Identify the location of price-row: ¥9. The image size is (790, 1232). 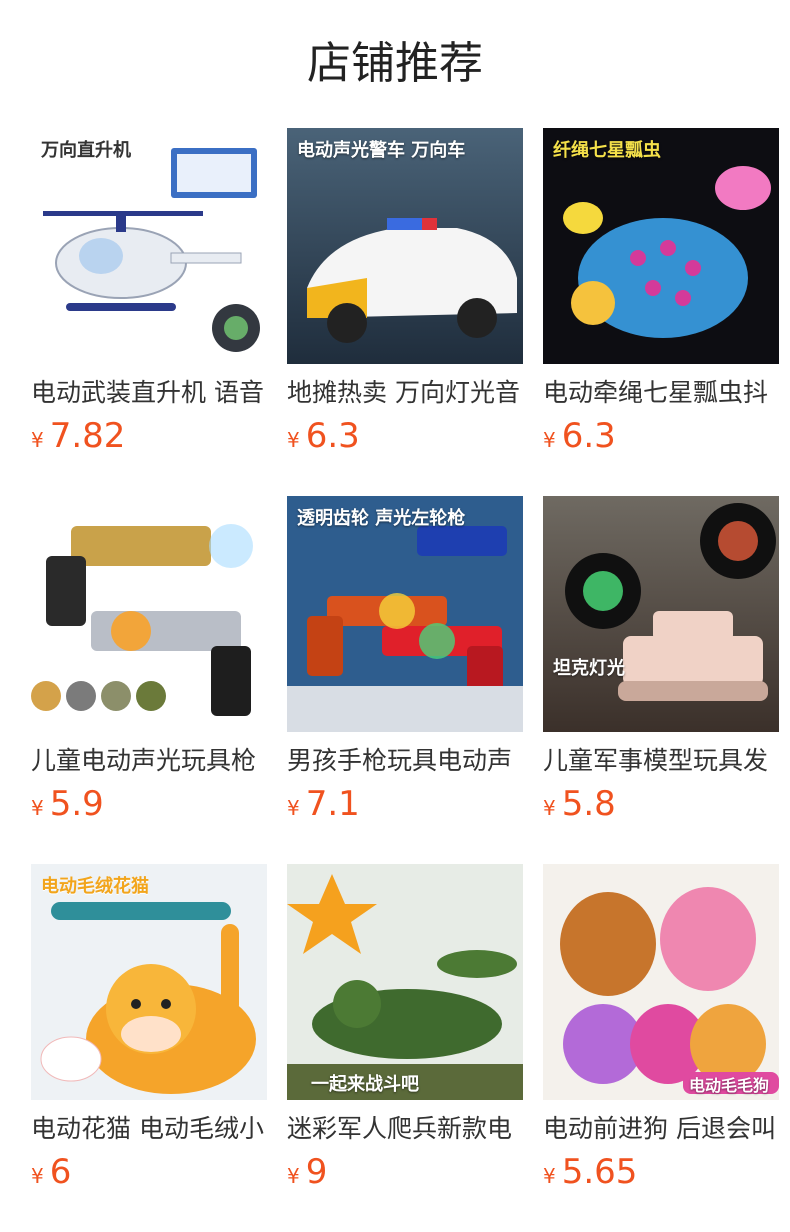
(307, 1174).